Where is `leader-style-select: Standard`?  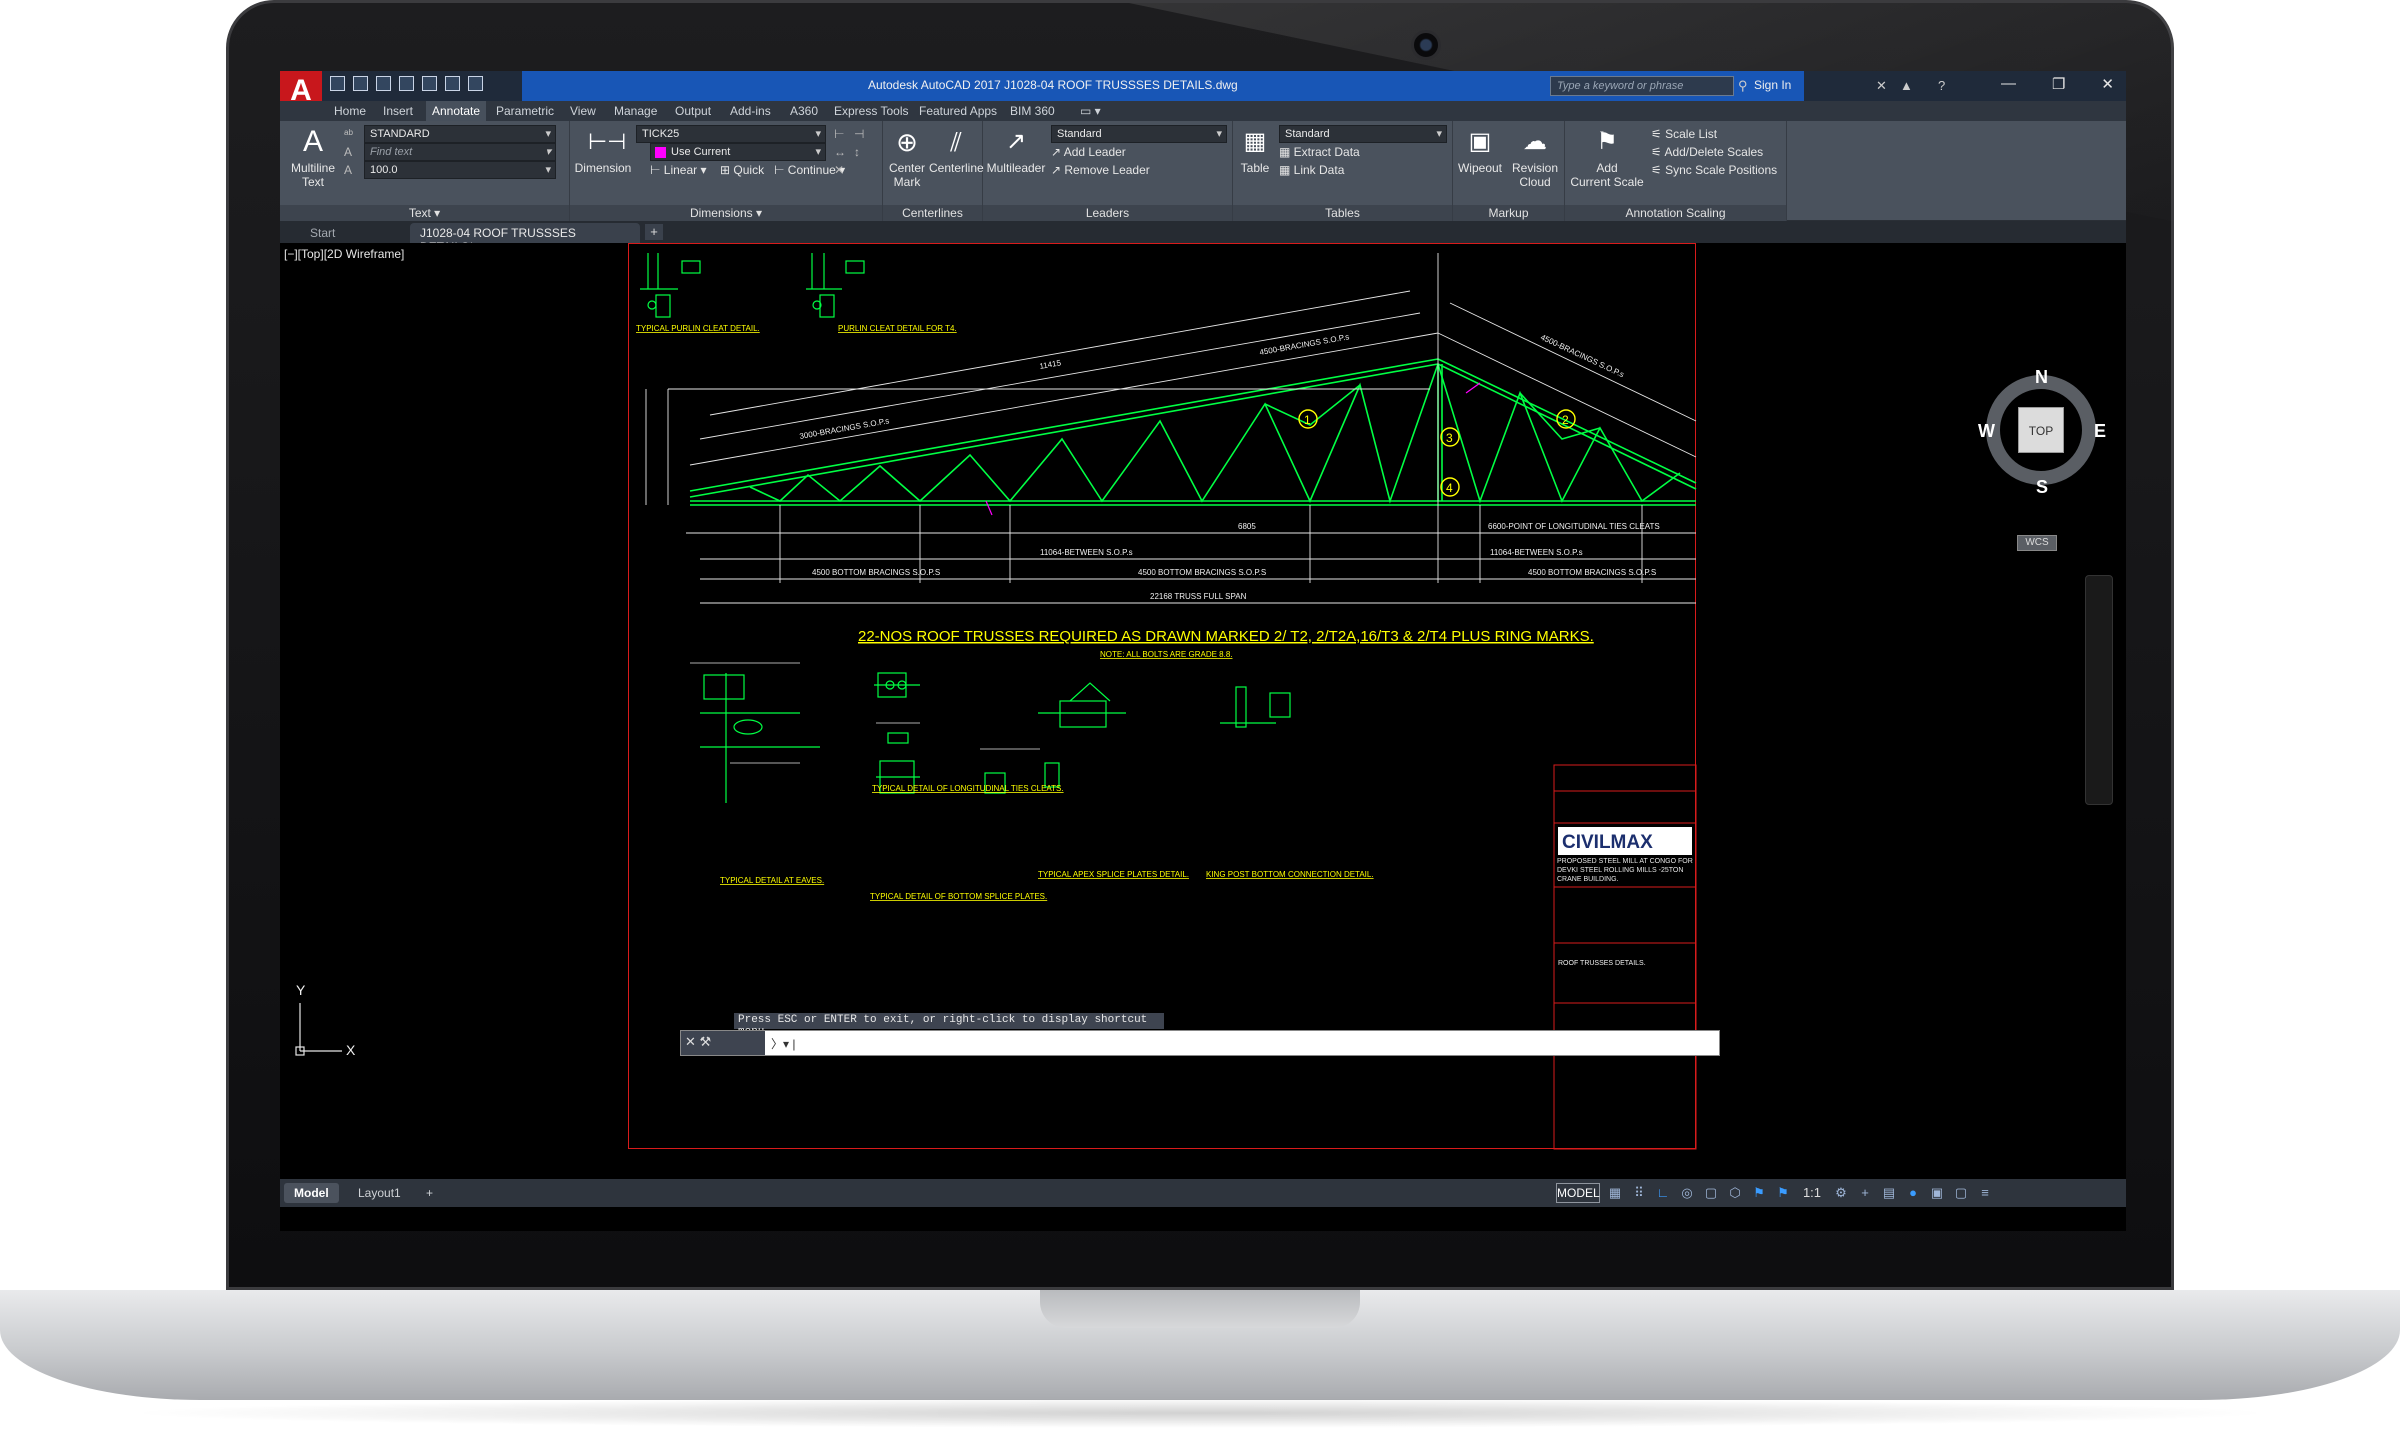 leader-style-select: Standard is located at coordinates (1139, 134).